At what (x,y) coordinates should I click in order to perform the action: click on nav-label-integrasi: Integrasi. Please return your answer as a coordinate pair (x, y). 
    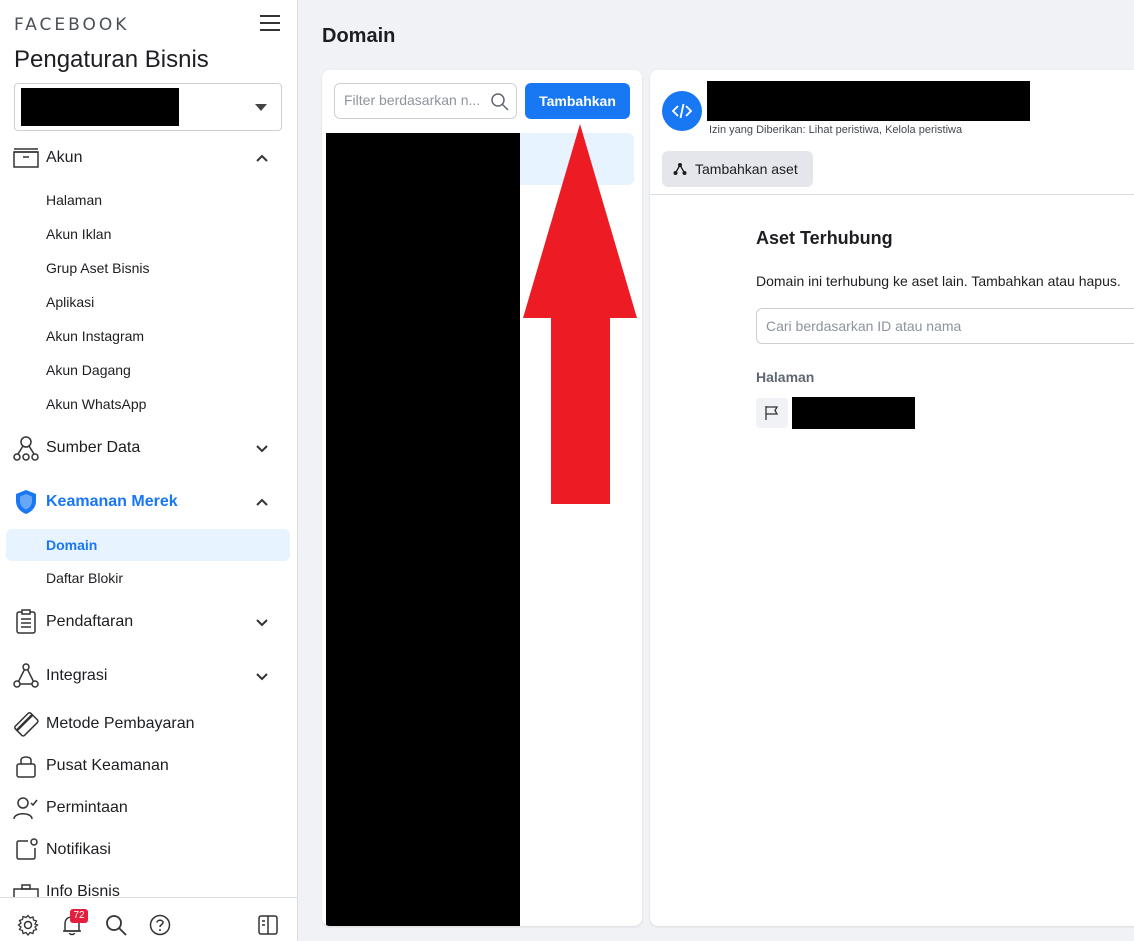
    Looking at the image, I should click on (77, 675).